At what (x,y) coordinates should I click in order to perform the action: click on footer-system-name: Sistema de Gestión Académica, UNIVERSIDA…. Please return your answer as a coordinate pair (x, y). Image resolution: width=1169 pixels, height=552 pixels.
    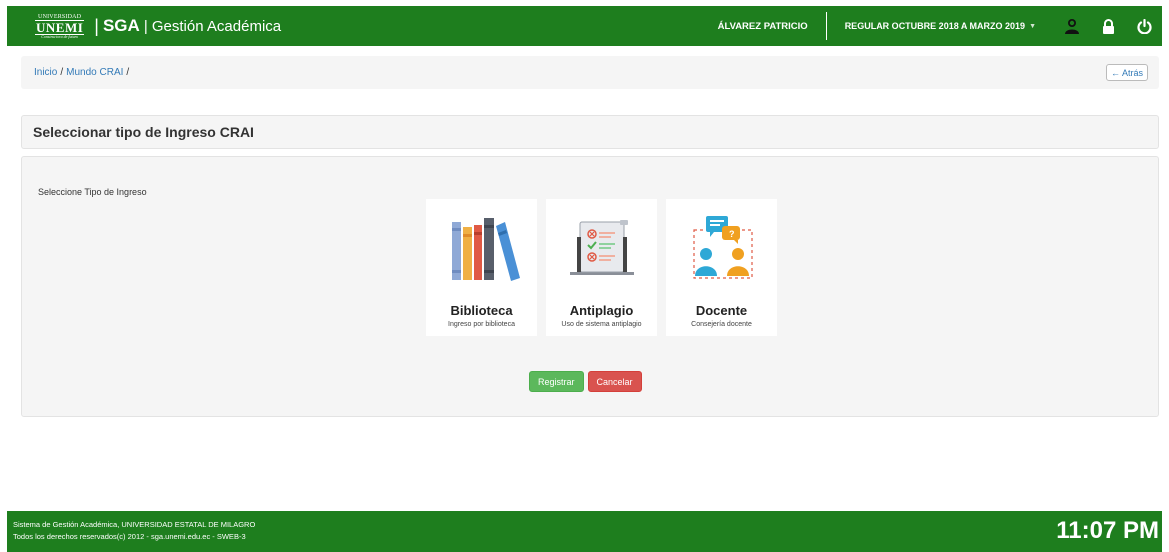
    Looking at the image, I should click on (134, 524).